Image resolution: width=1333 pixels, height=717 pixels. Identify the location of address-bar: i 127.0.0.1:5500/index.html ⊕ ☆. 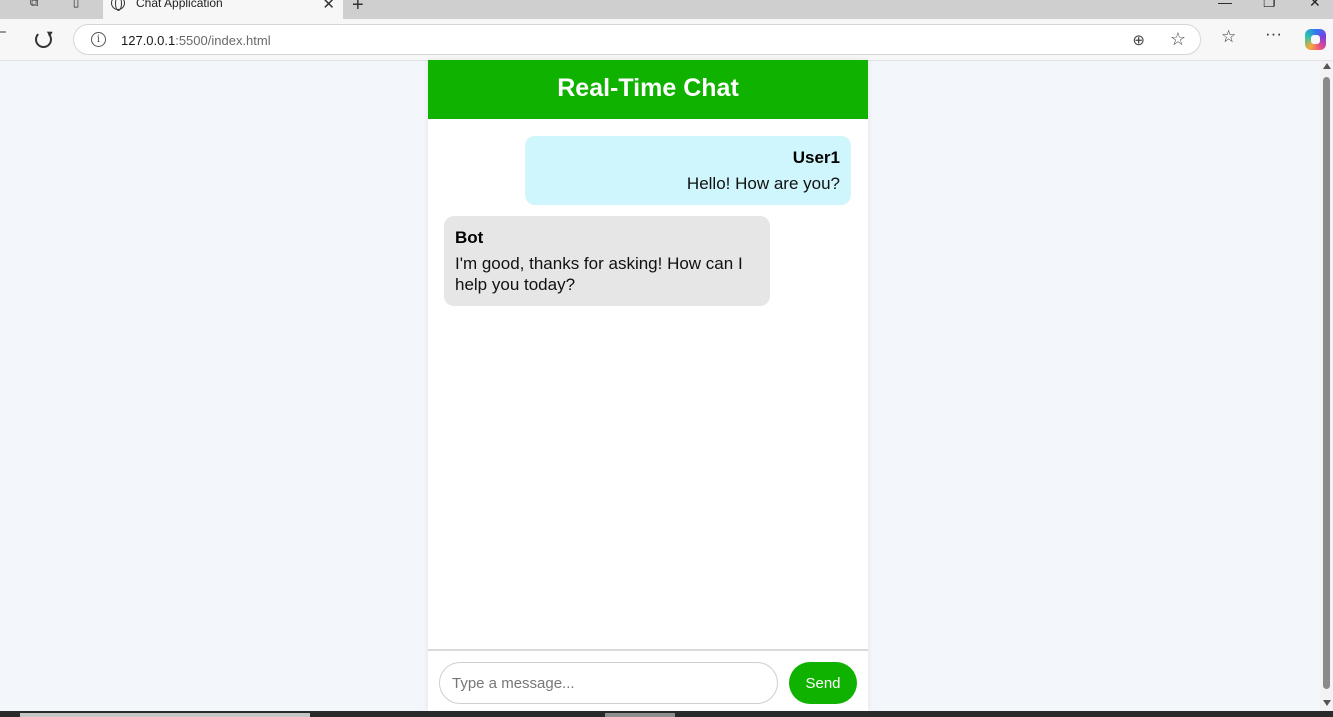
(637, 39).